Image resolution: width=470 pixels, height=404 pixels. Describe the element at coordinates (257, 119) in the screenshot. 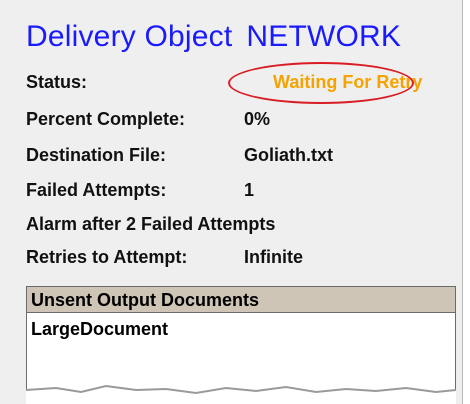

I see `percent-complete-value: 0%` at that location.